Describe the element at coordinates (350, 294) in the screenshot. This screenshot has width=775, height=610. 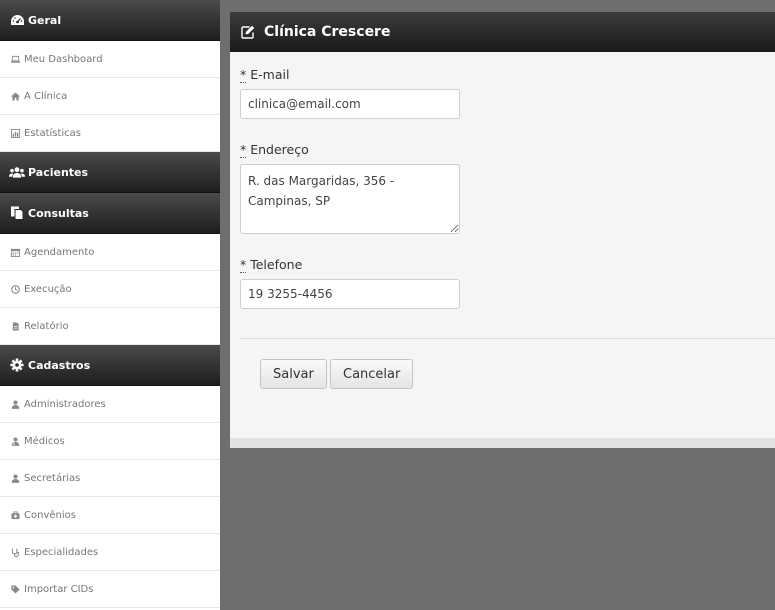
I see `phone-field` at that location.